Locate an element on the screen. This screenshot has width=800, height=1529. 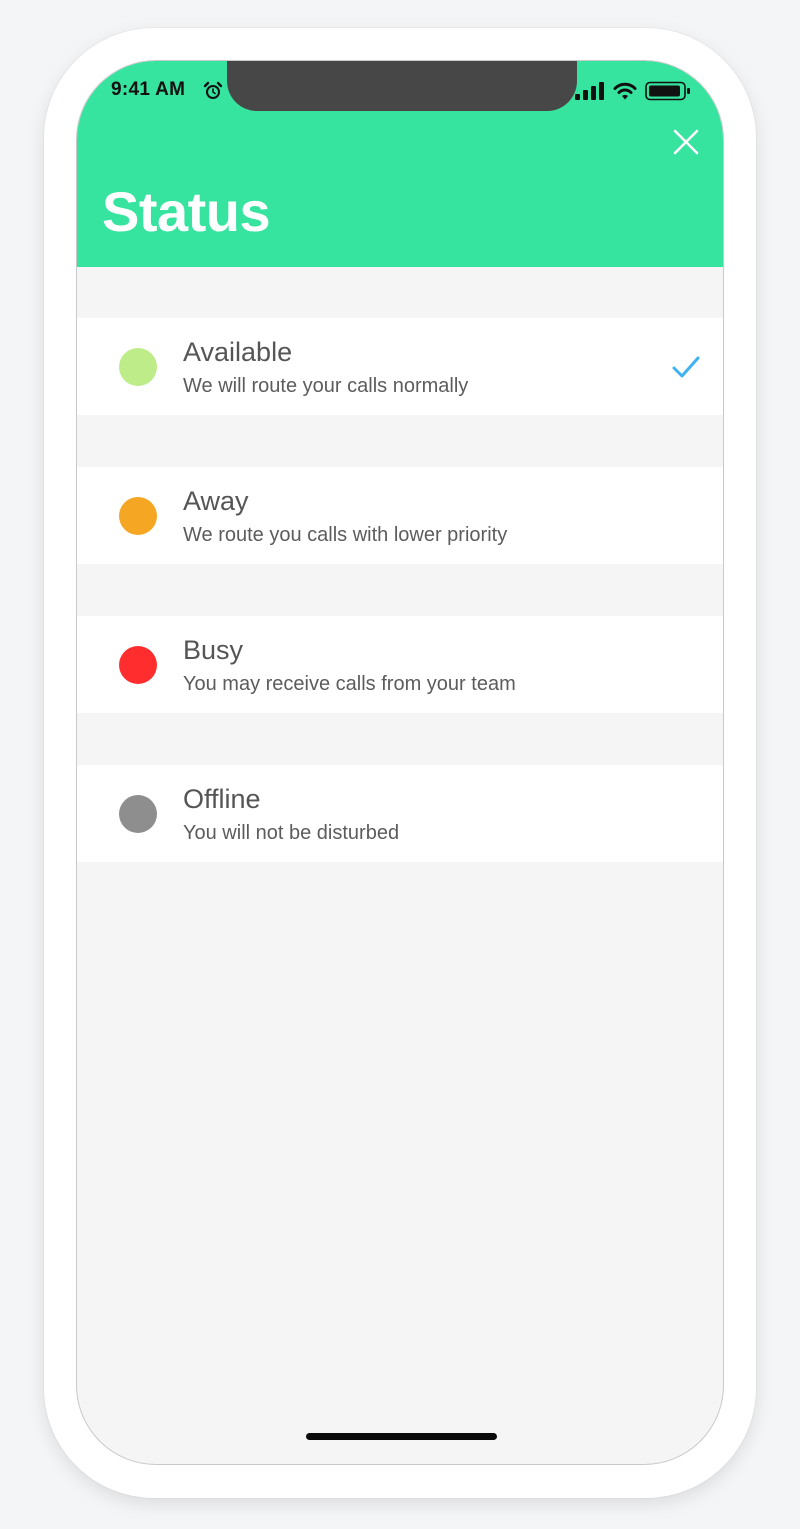
status-option-label: Available is located at coordinates (238, 352).